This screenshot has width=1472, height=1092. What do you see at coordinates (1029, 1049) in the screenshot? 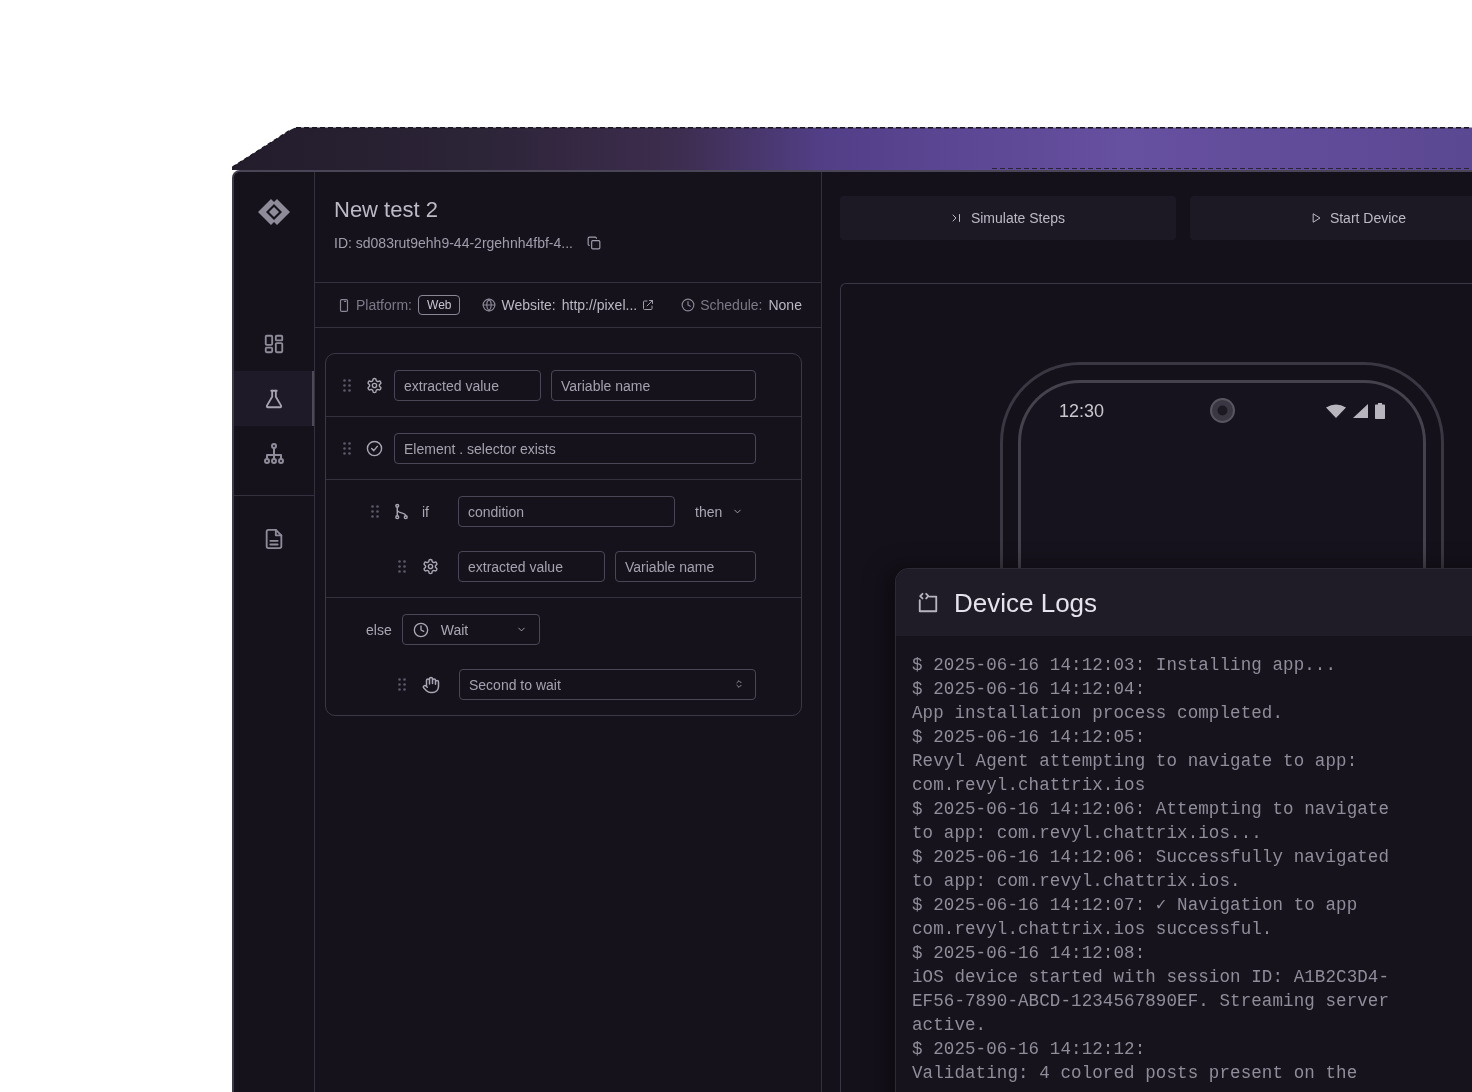
I see `log-line: $ 2025-06-16 14:12:12:` at bounding box center [1029, 1049].